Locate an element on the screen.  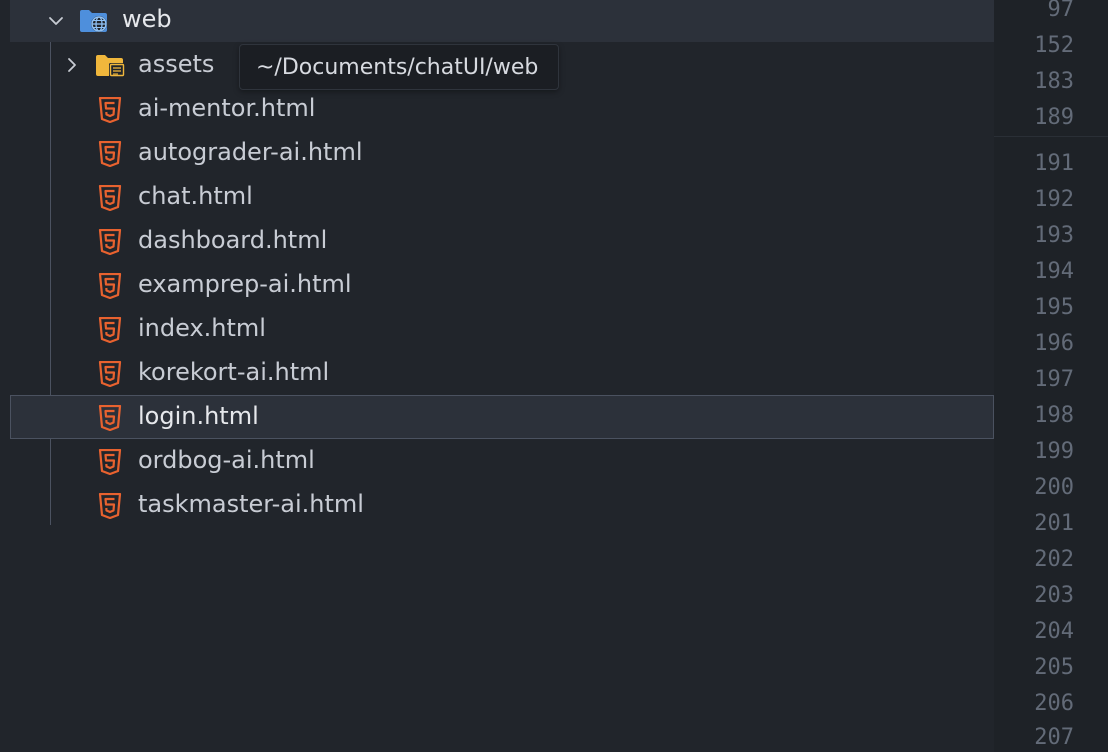
line-number: 204 is located at coordinates (1054, 631).